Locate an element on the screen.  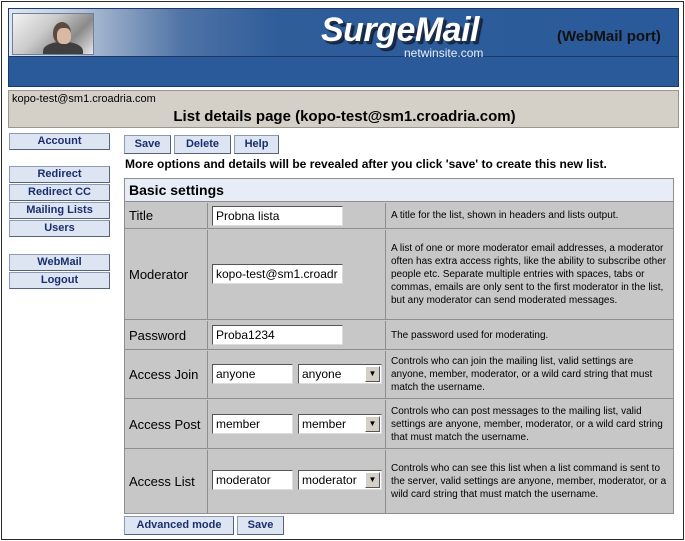
access-join-input: anyone is located at coordinates (252, 374).